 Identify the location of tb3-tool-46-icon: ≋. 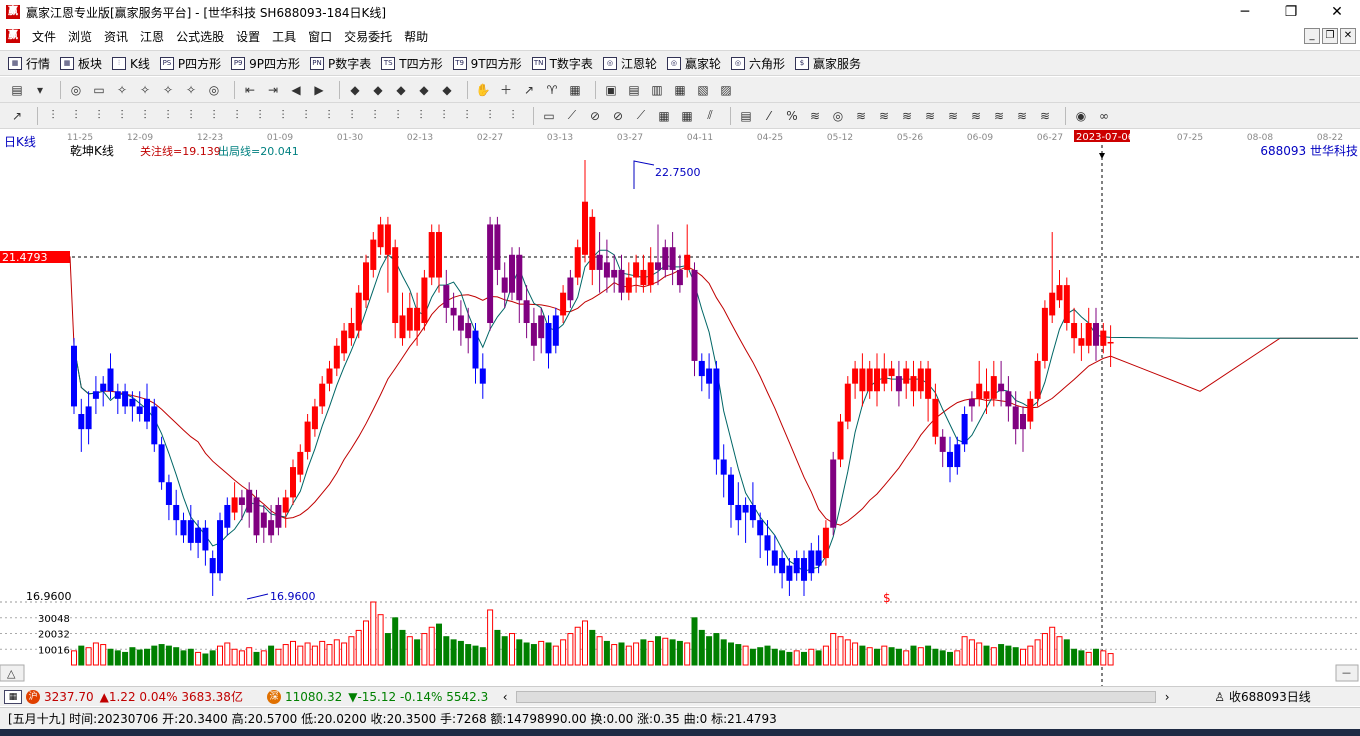
(1022, 116).